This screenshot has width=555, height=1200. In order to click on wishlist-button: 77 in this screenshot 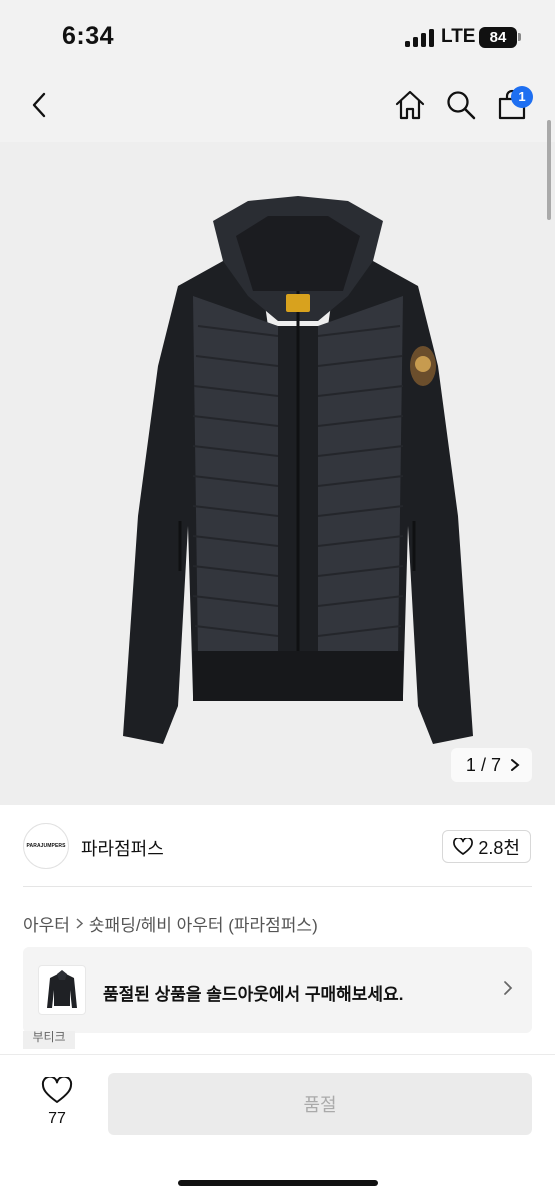, I will do `click(57, 1101)`.